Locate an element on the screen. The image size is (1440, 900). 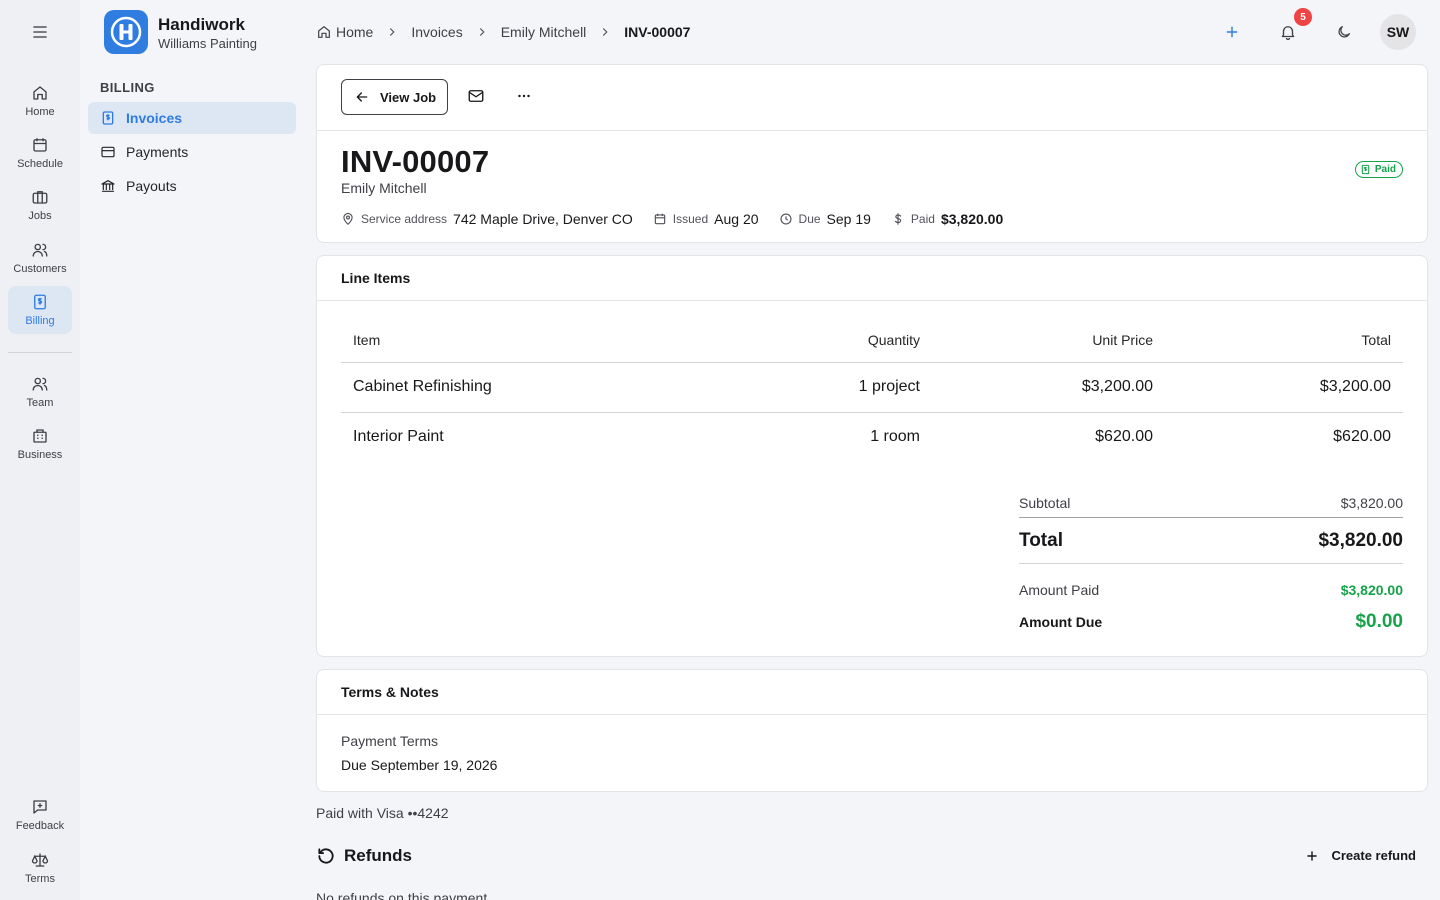
refunds-empty-state: No refunds on this payment is located at coordinates (402, 895).